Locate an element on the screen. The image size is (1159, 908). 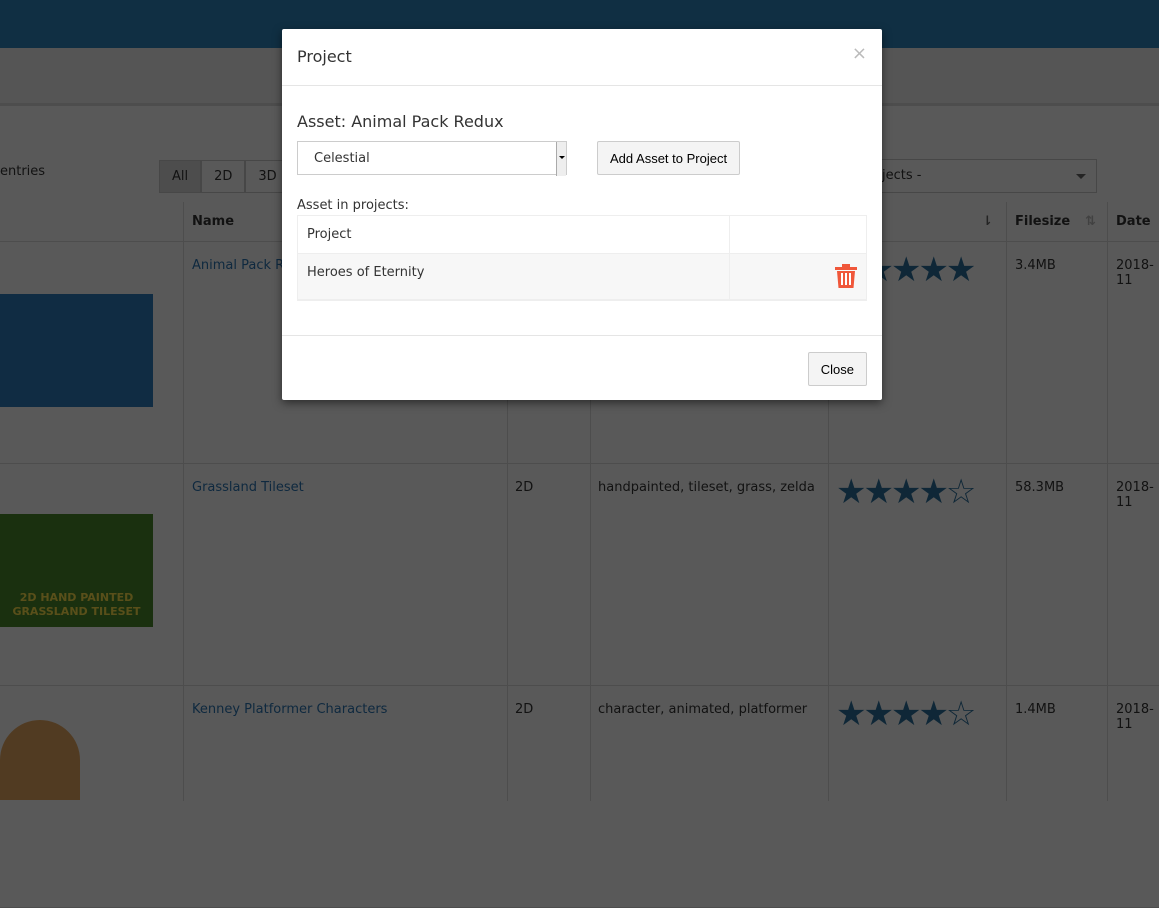
project-row: Heroes of Eternity is located at coordinates (582, 277).